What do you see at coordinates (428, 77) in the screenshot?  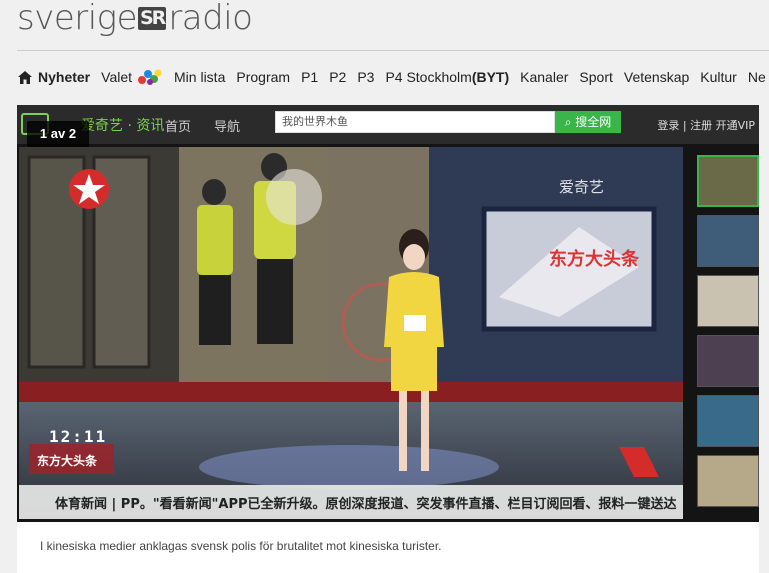 I see `nav-label: P4 Stockholm` at bounding box center [428, 77].